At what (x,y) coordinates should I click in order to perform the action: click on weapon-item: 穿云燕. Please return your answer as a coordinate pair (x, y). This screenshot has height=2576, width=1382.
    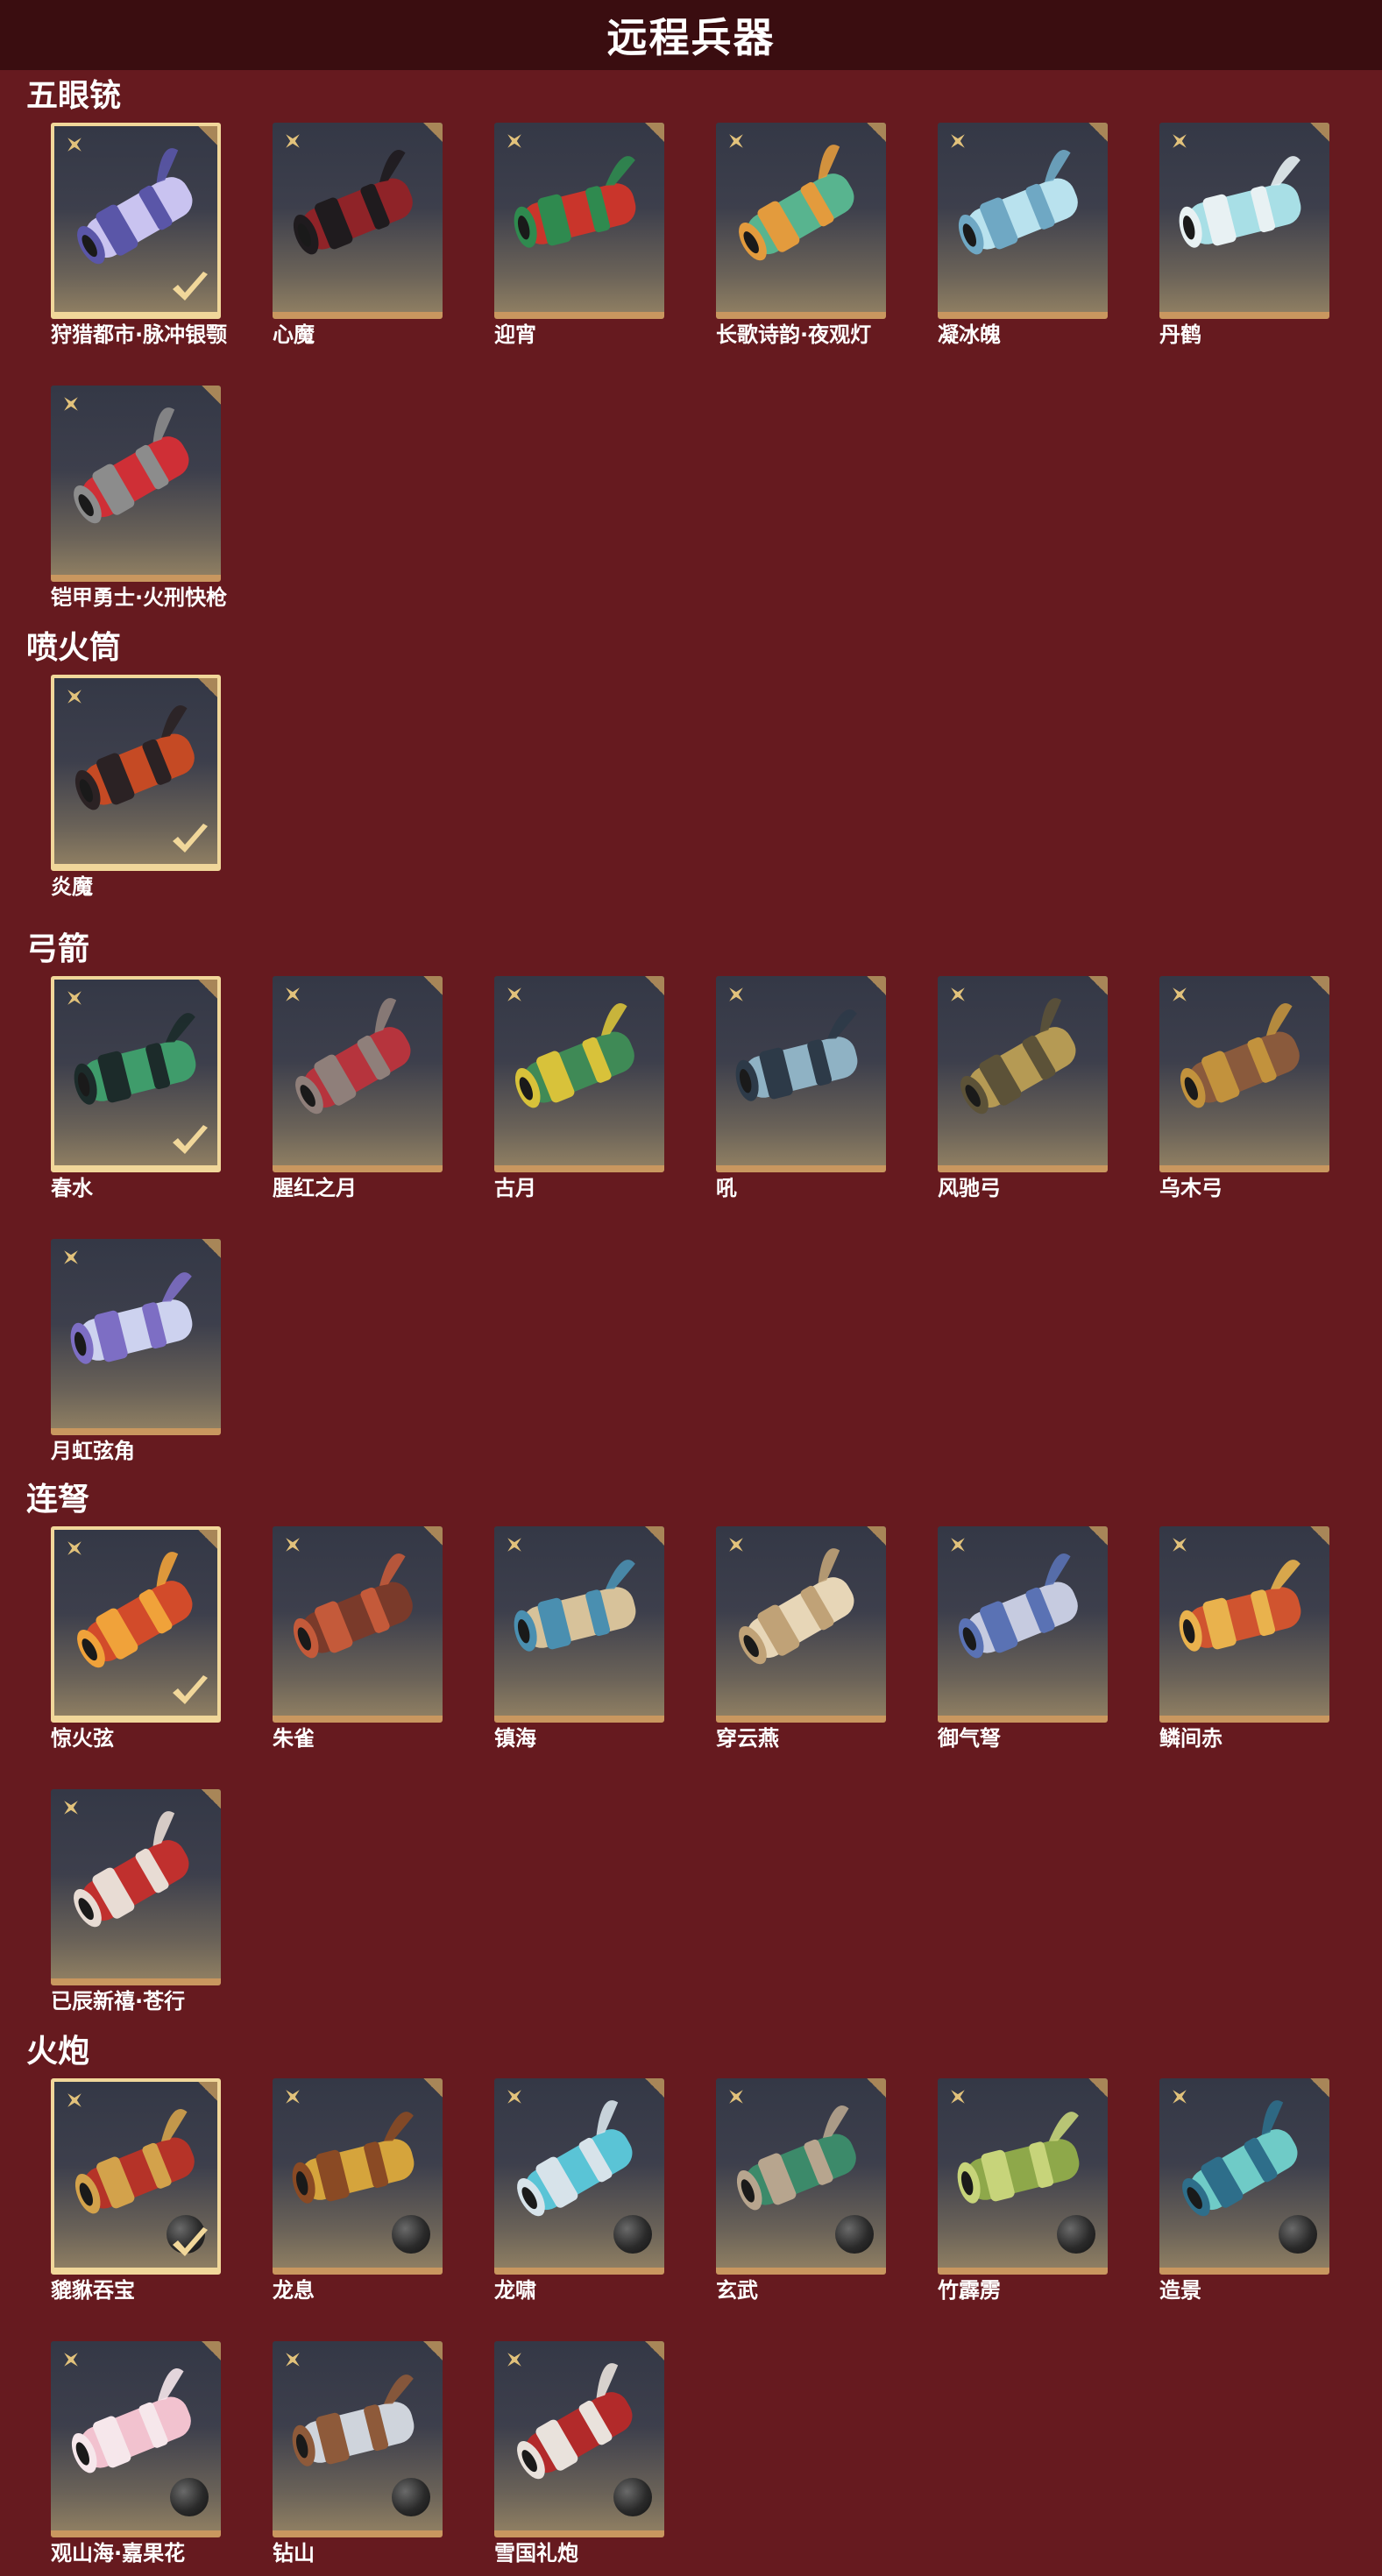
    Looking at the image, I should click on (802, 1638).